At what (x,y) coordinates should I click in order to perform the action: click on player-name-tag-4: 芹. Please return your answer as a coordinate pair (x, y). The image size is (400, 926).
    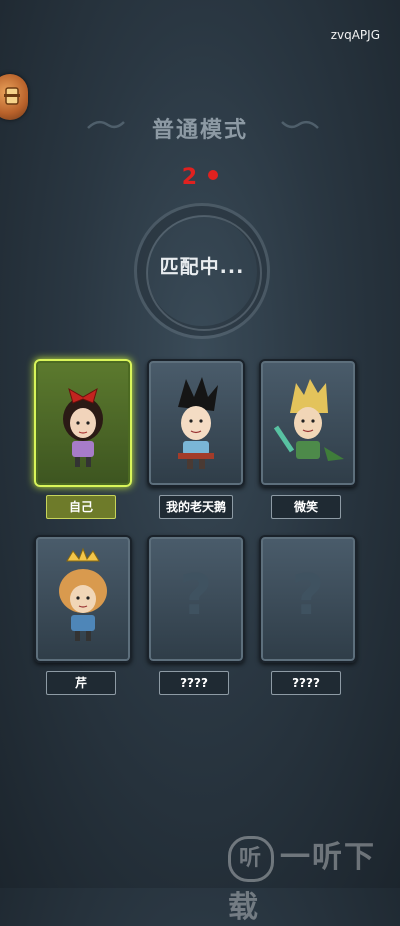
    Looking at the image, I should click on (81, 683).